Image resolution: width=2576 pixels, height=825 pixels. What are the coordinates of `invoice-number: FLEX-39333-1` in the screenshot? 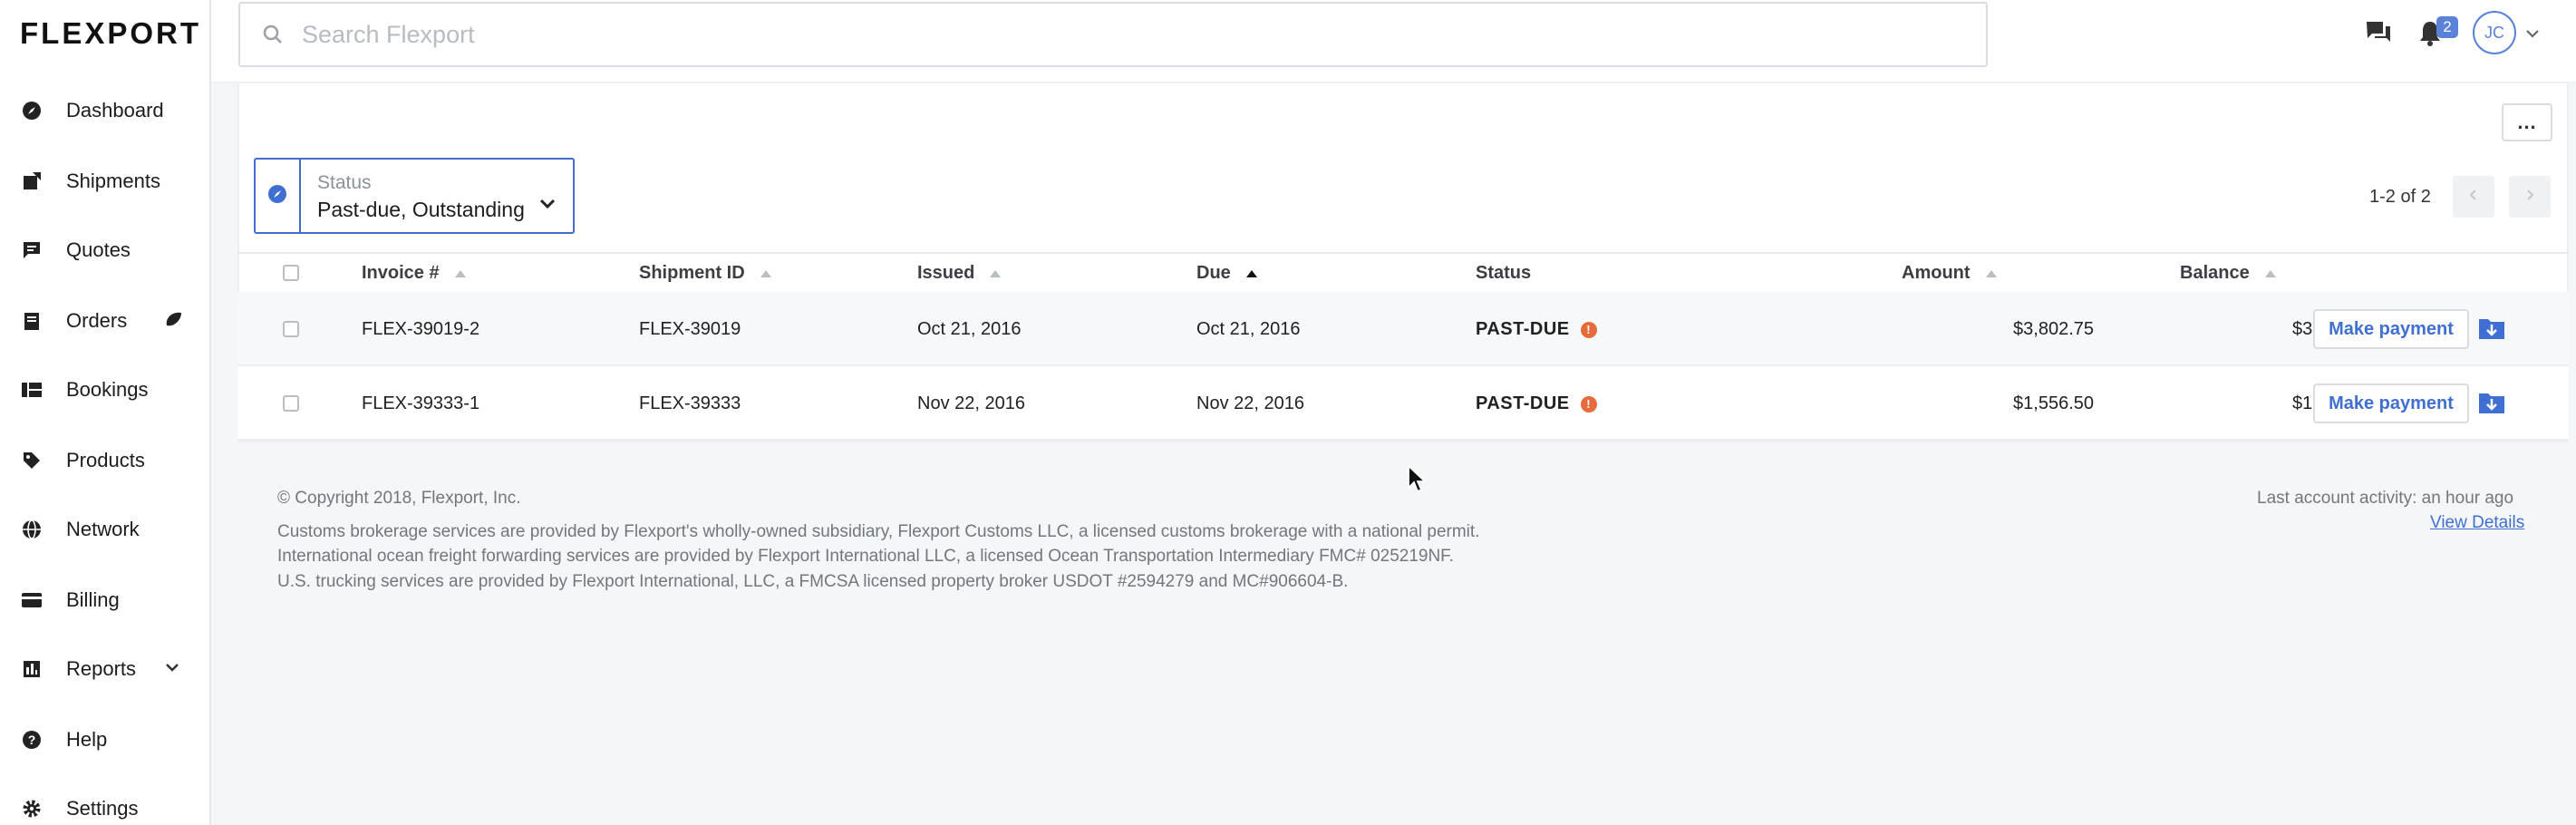 It's located at (420, 403).